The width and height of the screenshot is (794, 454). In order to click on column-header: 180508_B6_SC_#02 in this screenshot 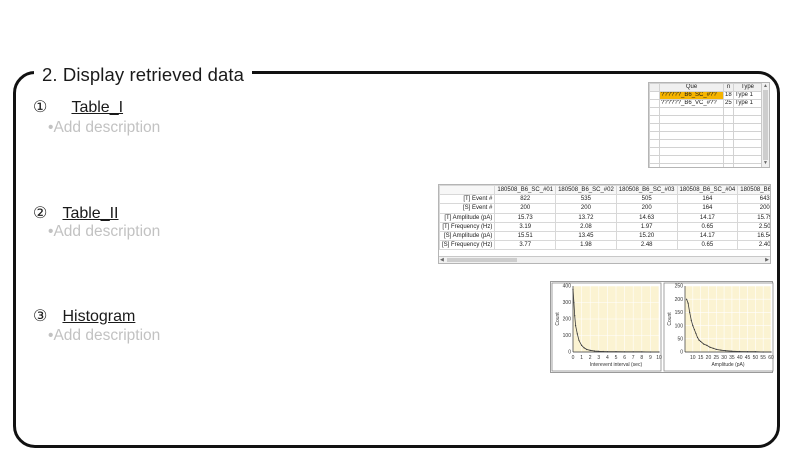, I will do `click(586, 190)`.